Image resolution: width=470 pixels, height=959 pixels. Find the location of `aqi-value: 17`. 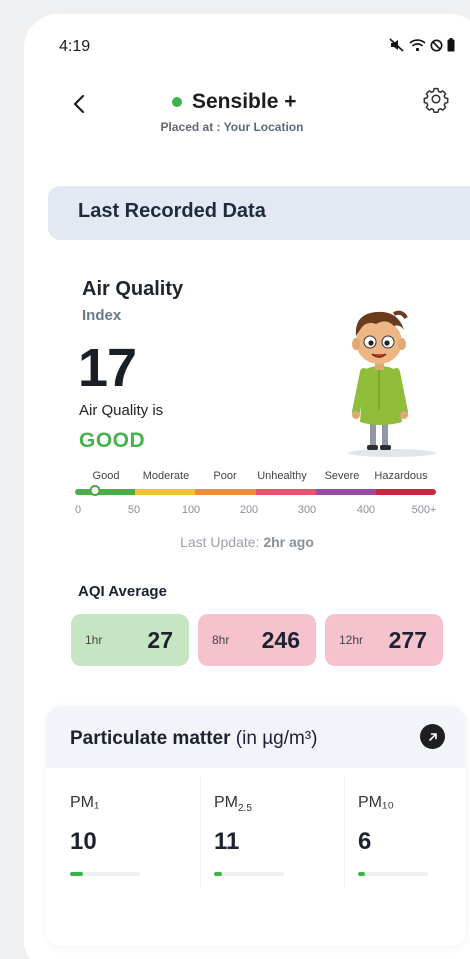

aqi-value: 17 is located at coordinates (107, 368).